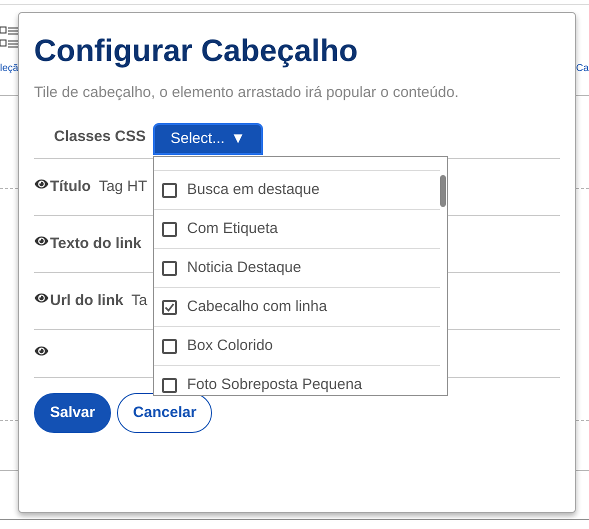 The image size is (589, 529). I want to click on field-value: Tag HT, so click(123, 186).